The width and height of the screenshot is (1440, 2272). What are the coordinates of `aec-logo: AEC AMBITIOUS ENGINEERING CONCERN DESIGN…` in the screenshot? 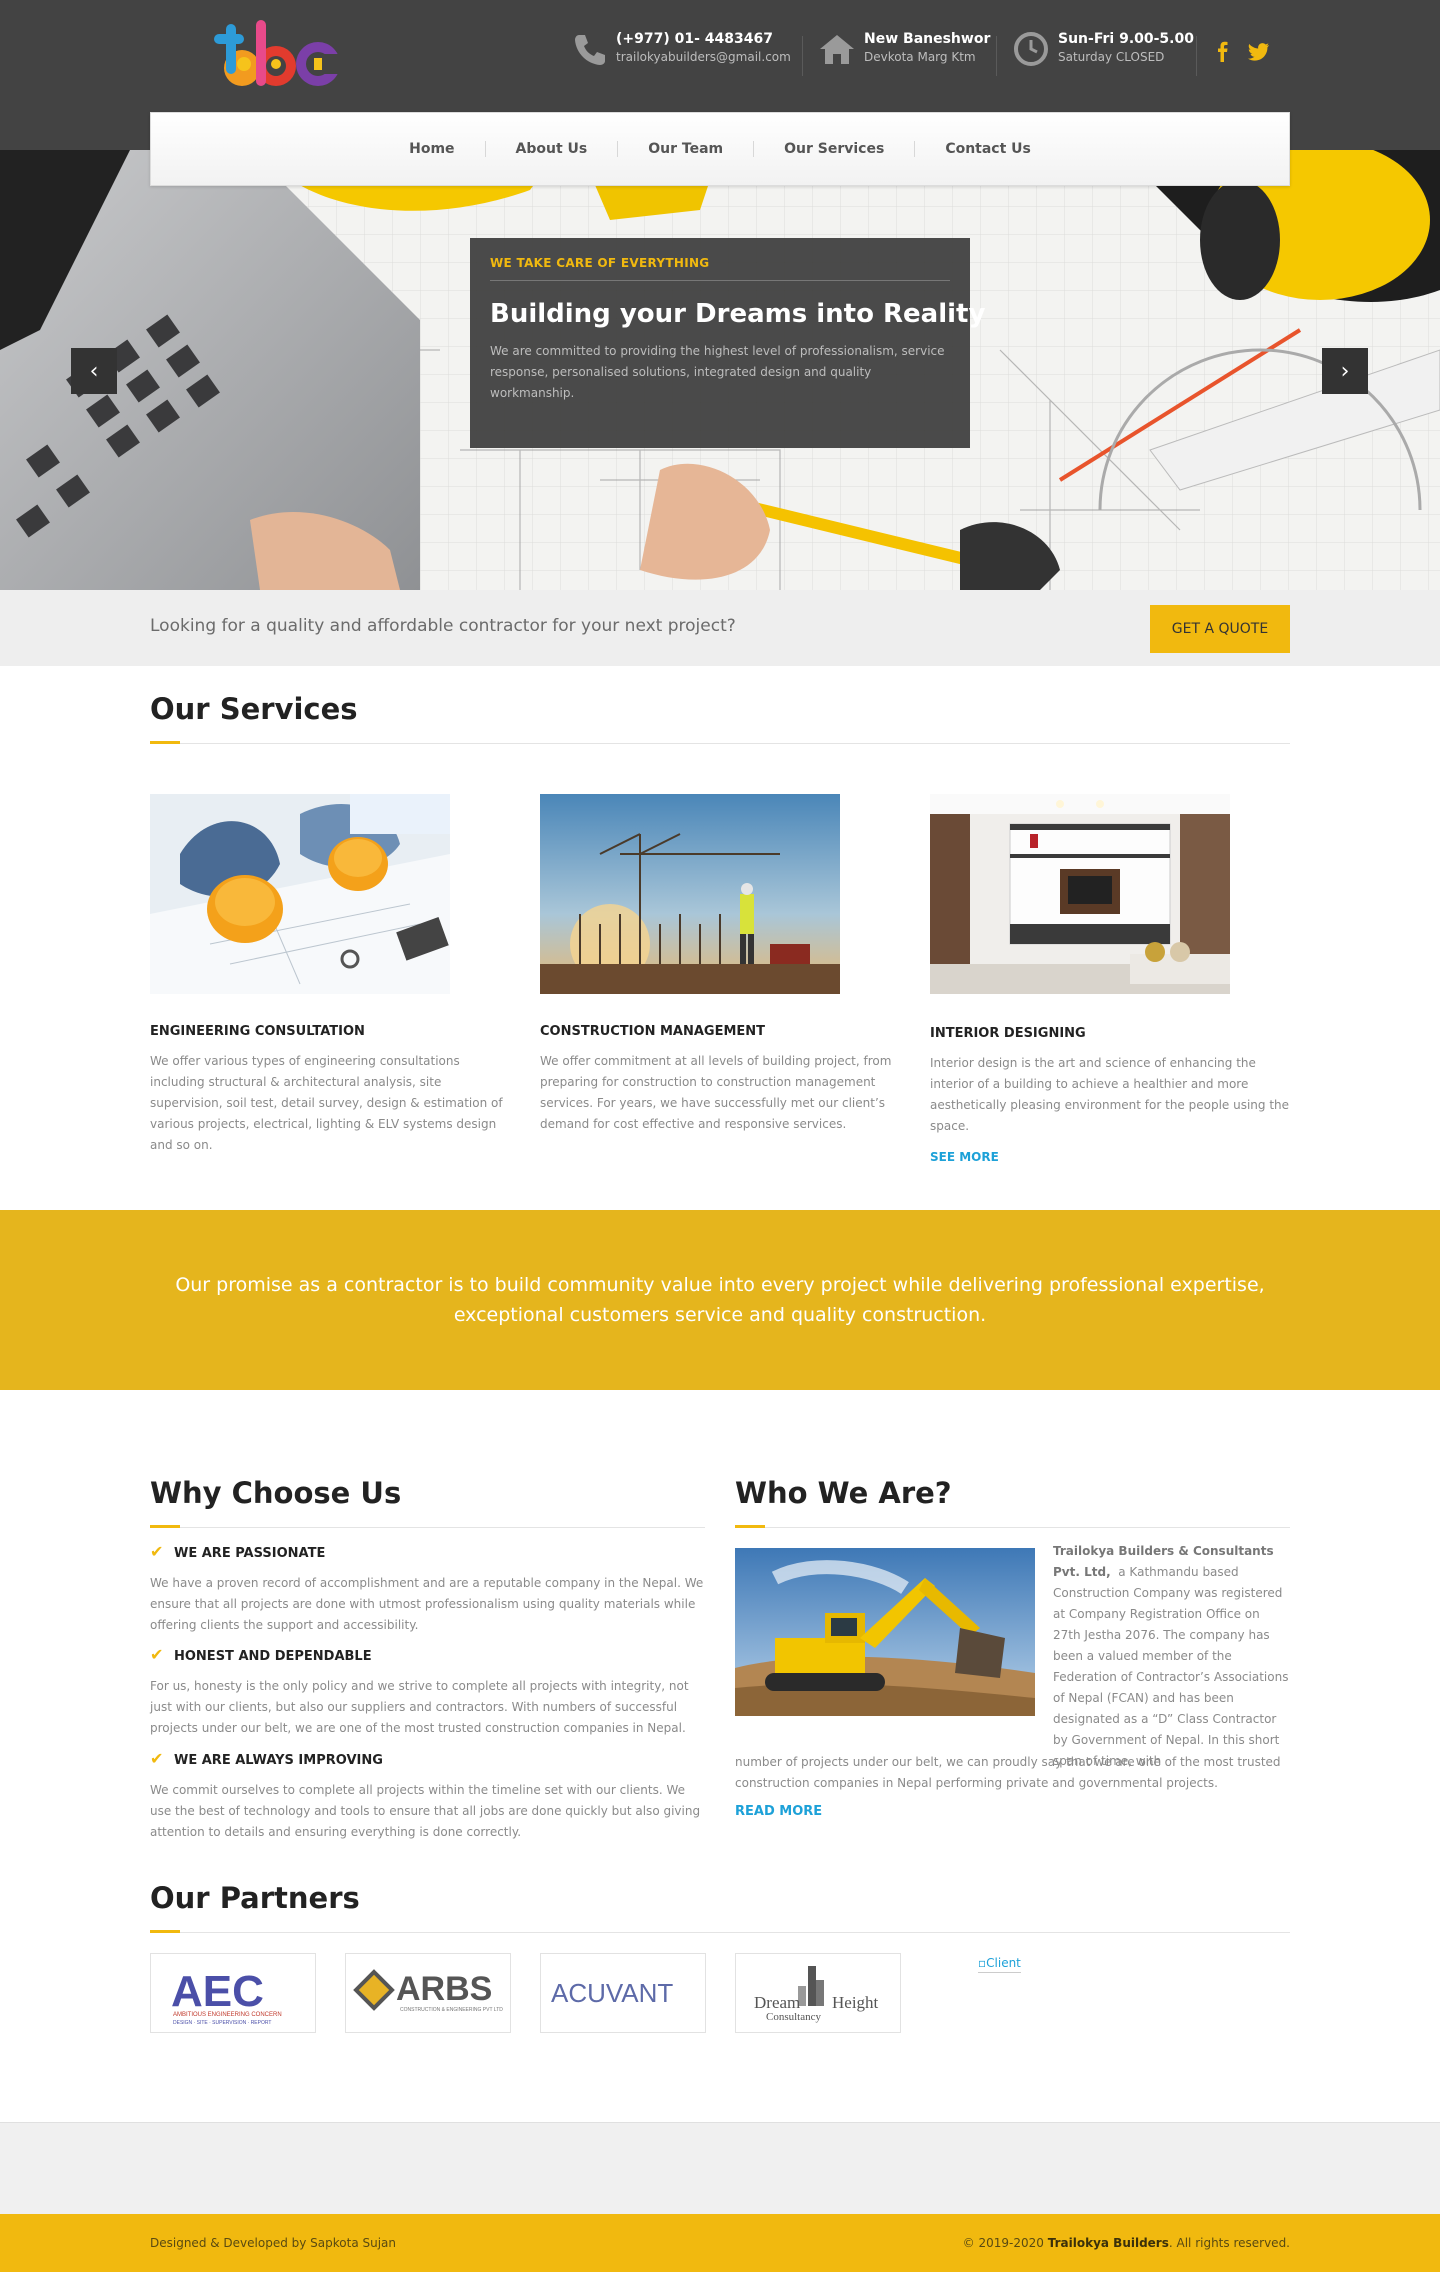 It's located at (226, 1996).